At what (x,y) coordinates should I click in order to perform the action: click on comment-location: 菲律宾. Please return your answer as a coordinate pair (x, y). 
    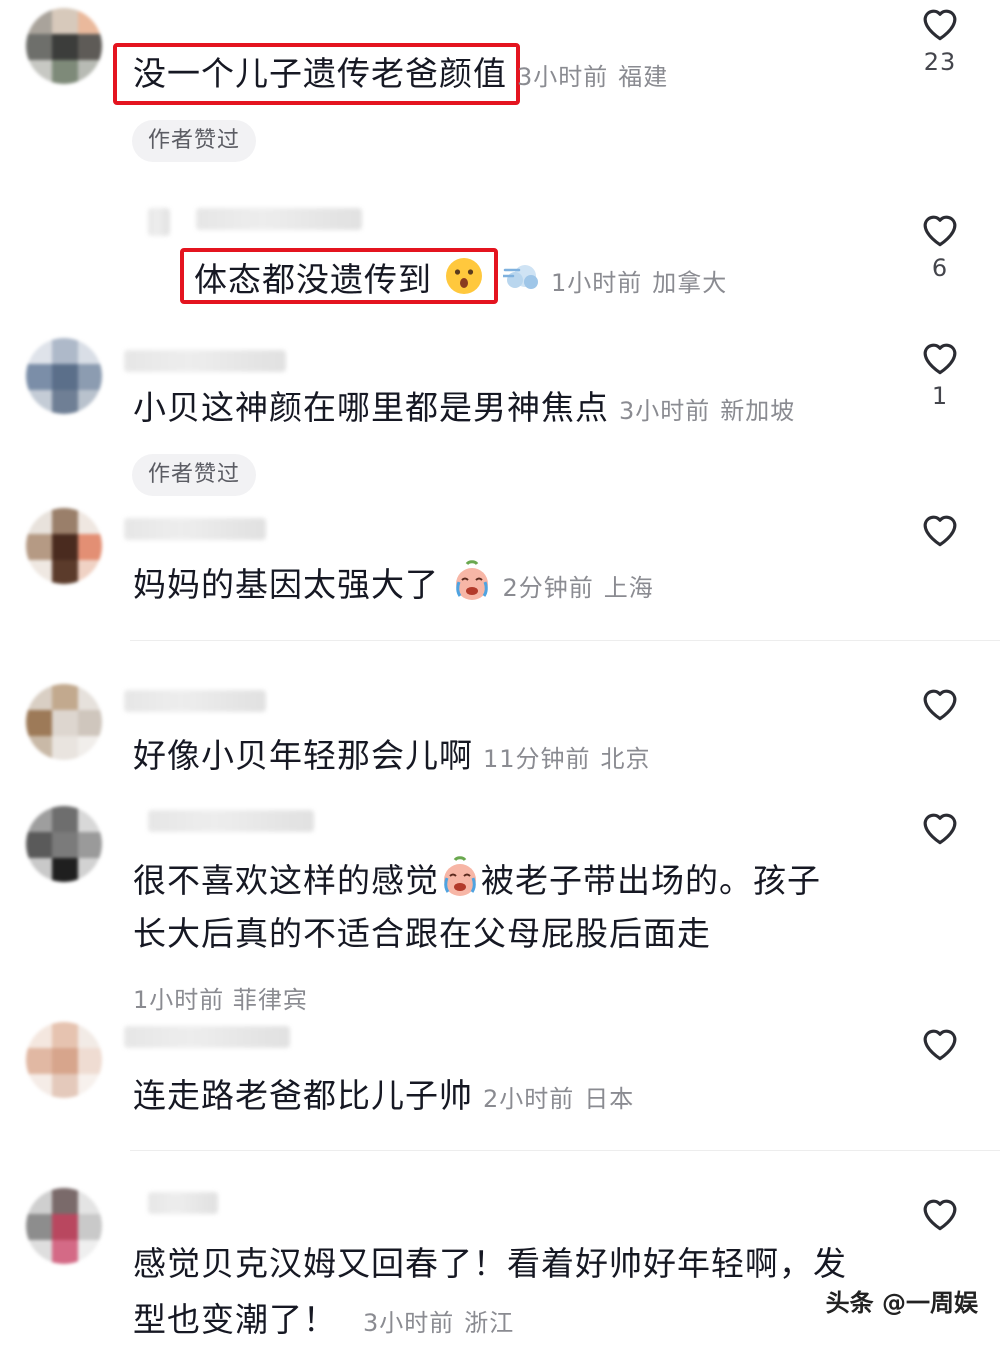
    Looking at the image, I should click on (270, 1000).